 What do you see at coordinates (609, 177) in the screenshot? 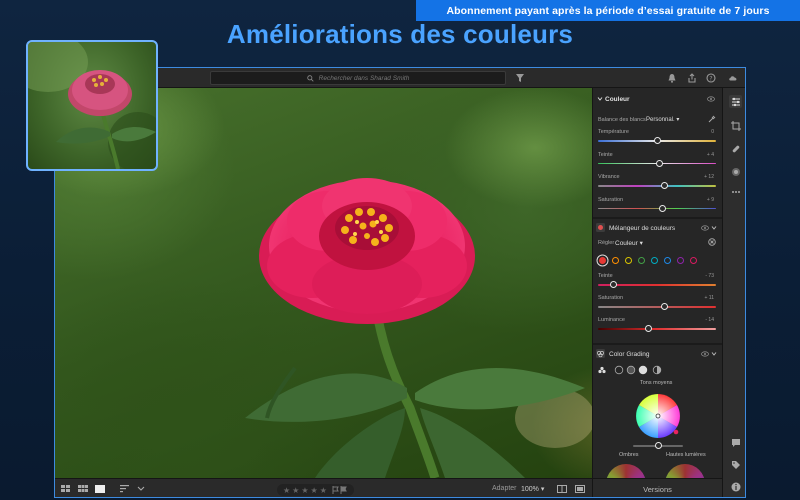
I see `slider-label: Vibrance` at bounding box center [609, 177].